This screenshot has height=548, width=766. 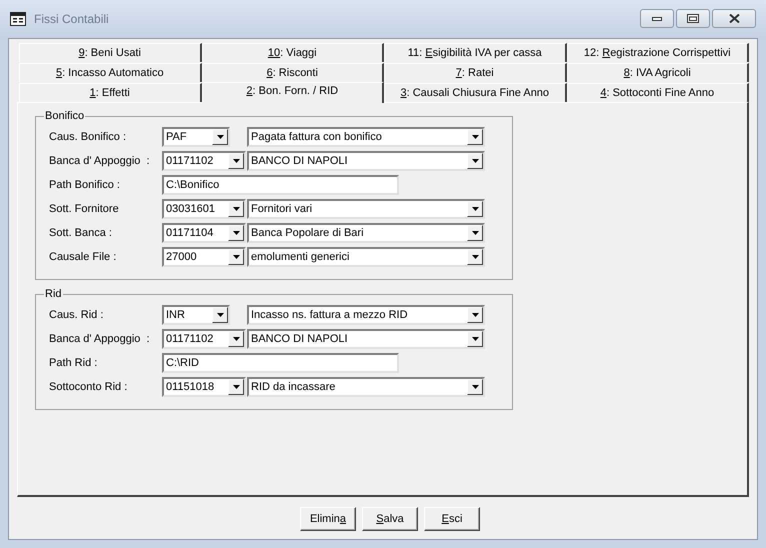 What do you see at coordinates (204, 257) in the screenshot?
I see `dropdown-field: 27000` at bounding box center [204, 257].